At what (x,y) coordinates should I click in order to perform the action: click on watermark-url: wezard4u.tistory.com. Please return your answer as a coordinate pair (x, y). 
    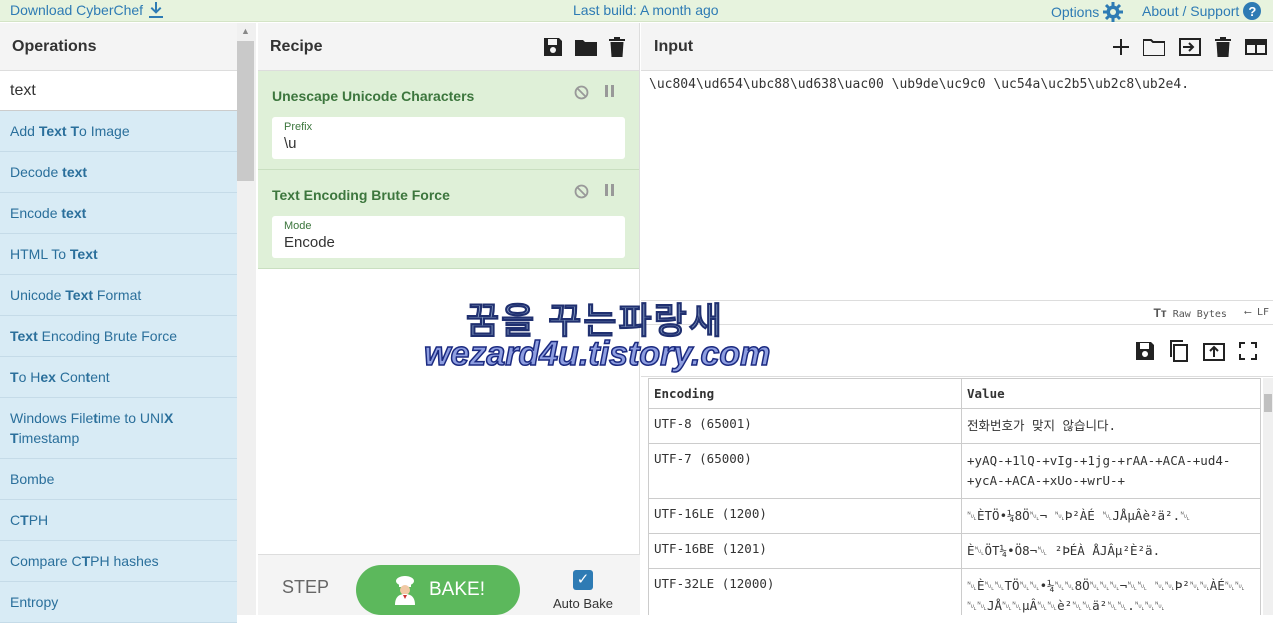
    Looking at the image, I should click on (597, 354).